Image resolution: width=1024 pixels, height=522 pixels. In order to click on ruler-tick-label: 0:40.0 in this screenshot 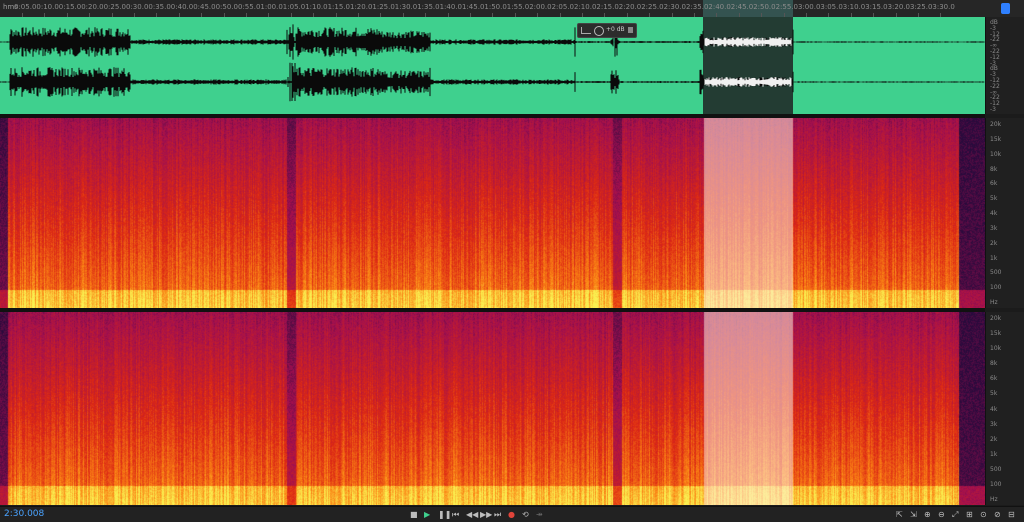, I will do `click(182, 7)`.